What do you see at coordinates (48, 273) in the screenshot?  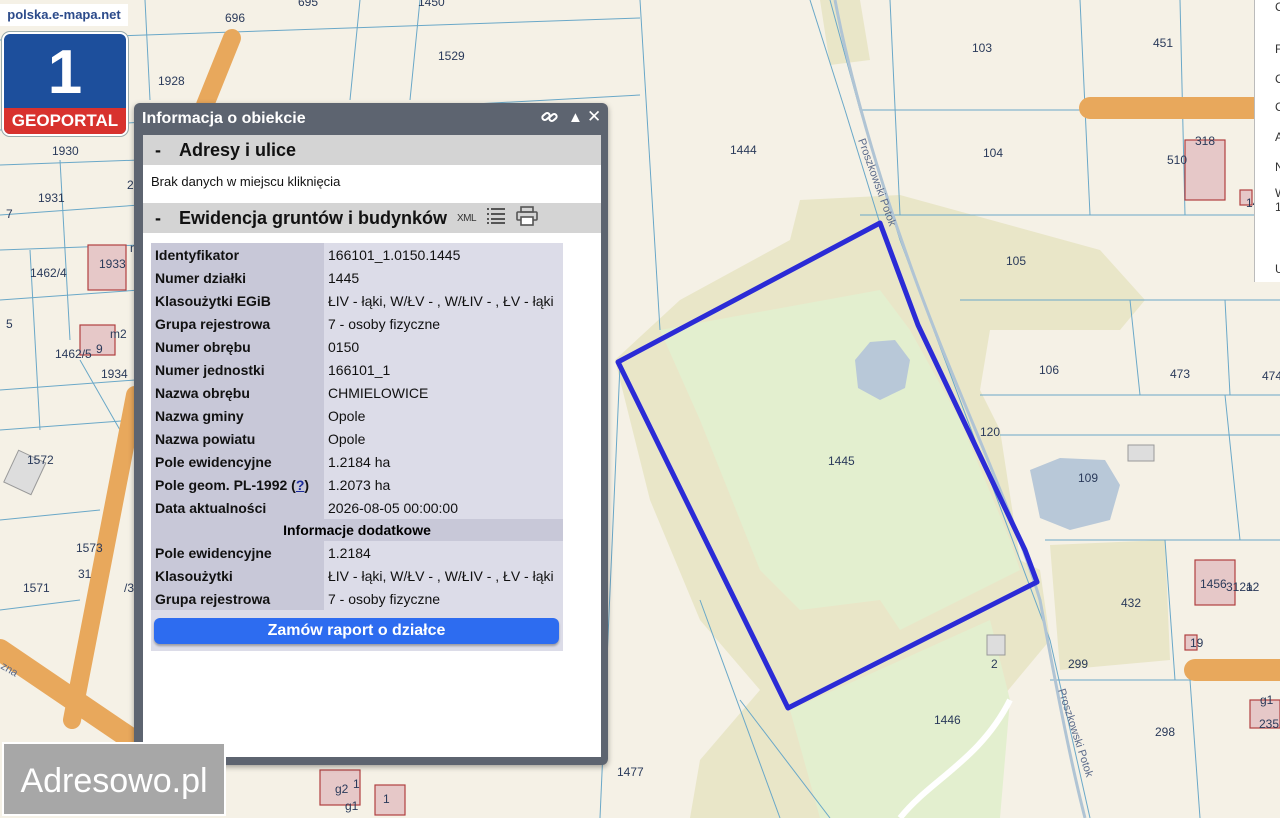 I see `plot-number-label: 1462/4` at bounding box center [48, 273].